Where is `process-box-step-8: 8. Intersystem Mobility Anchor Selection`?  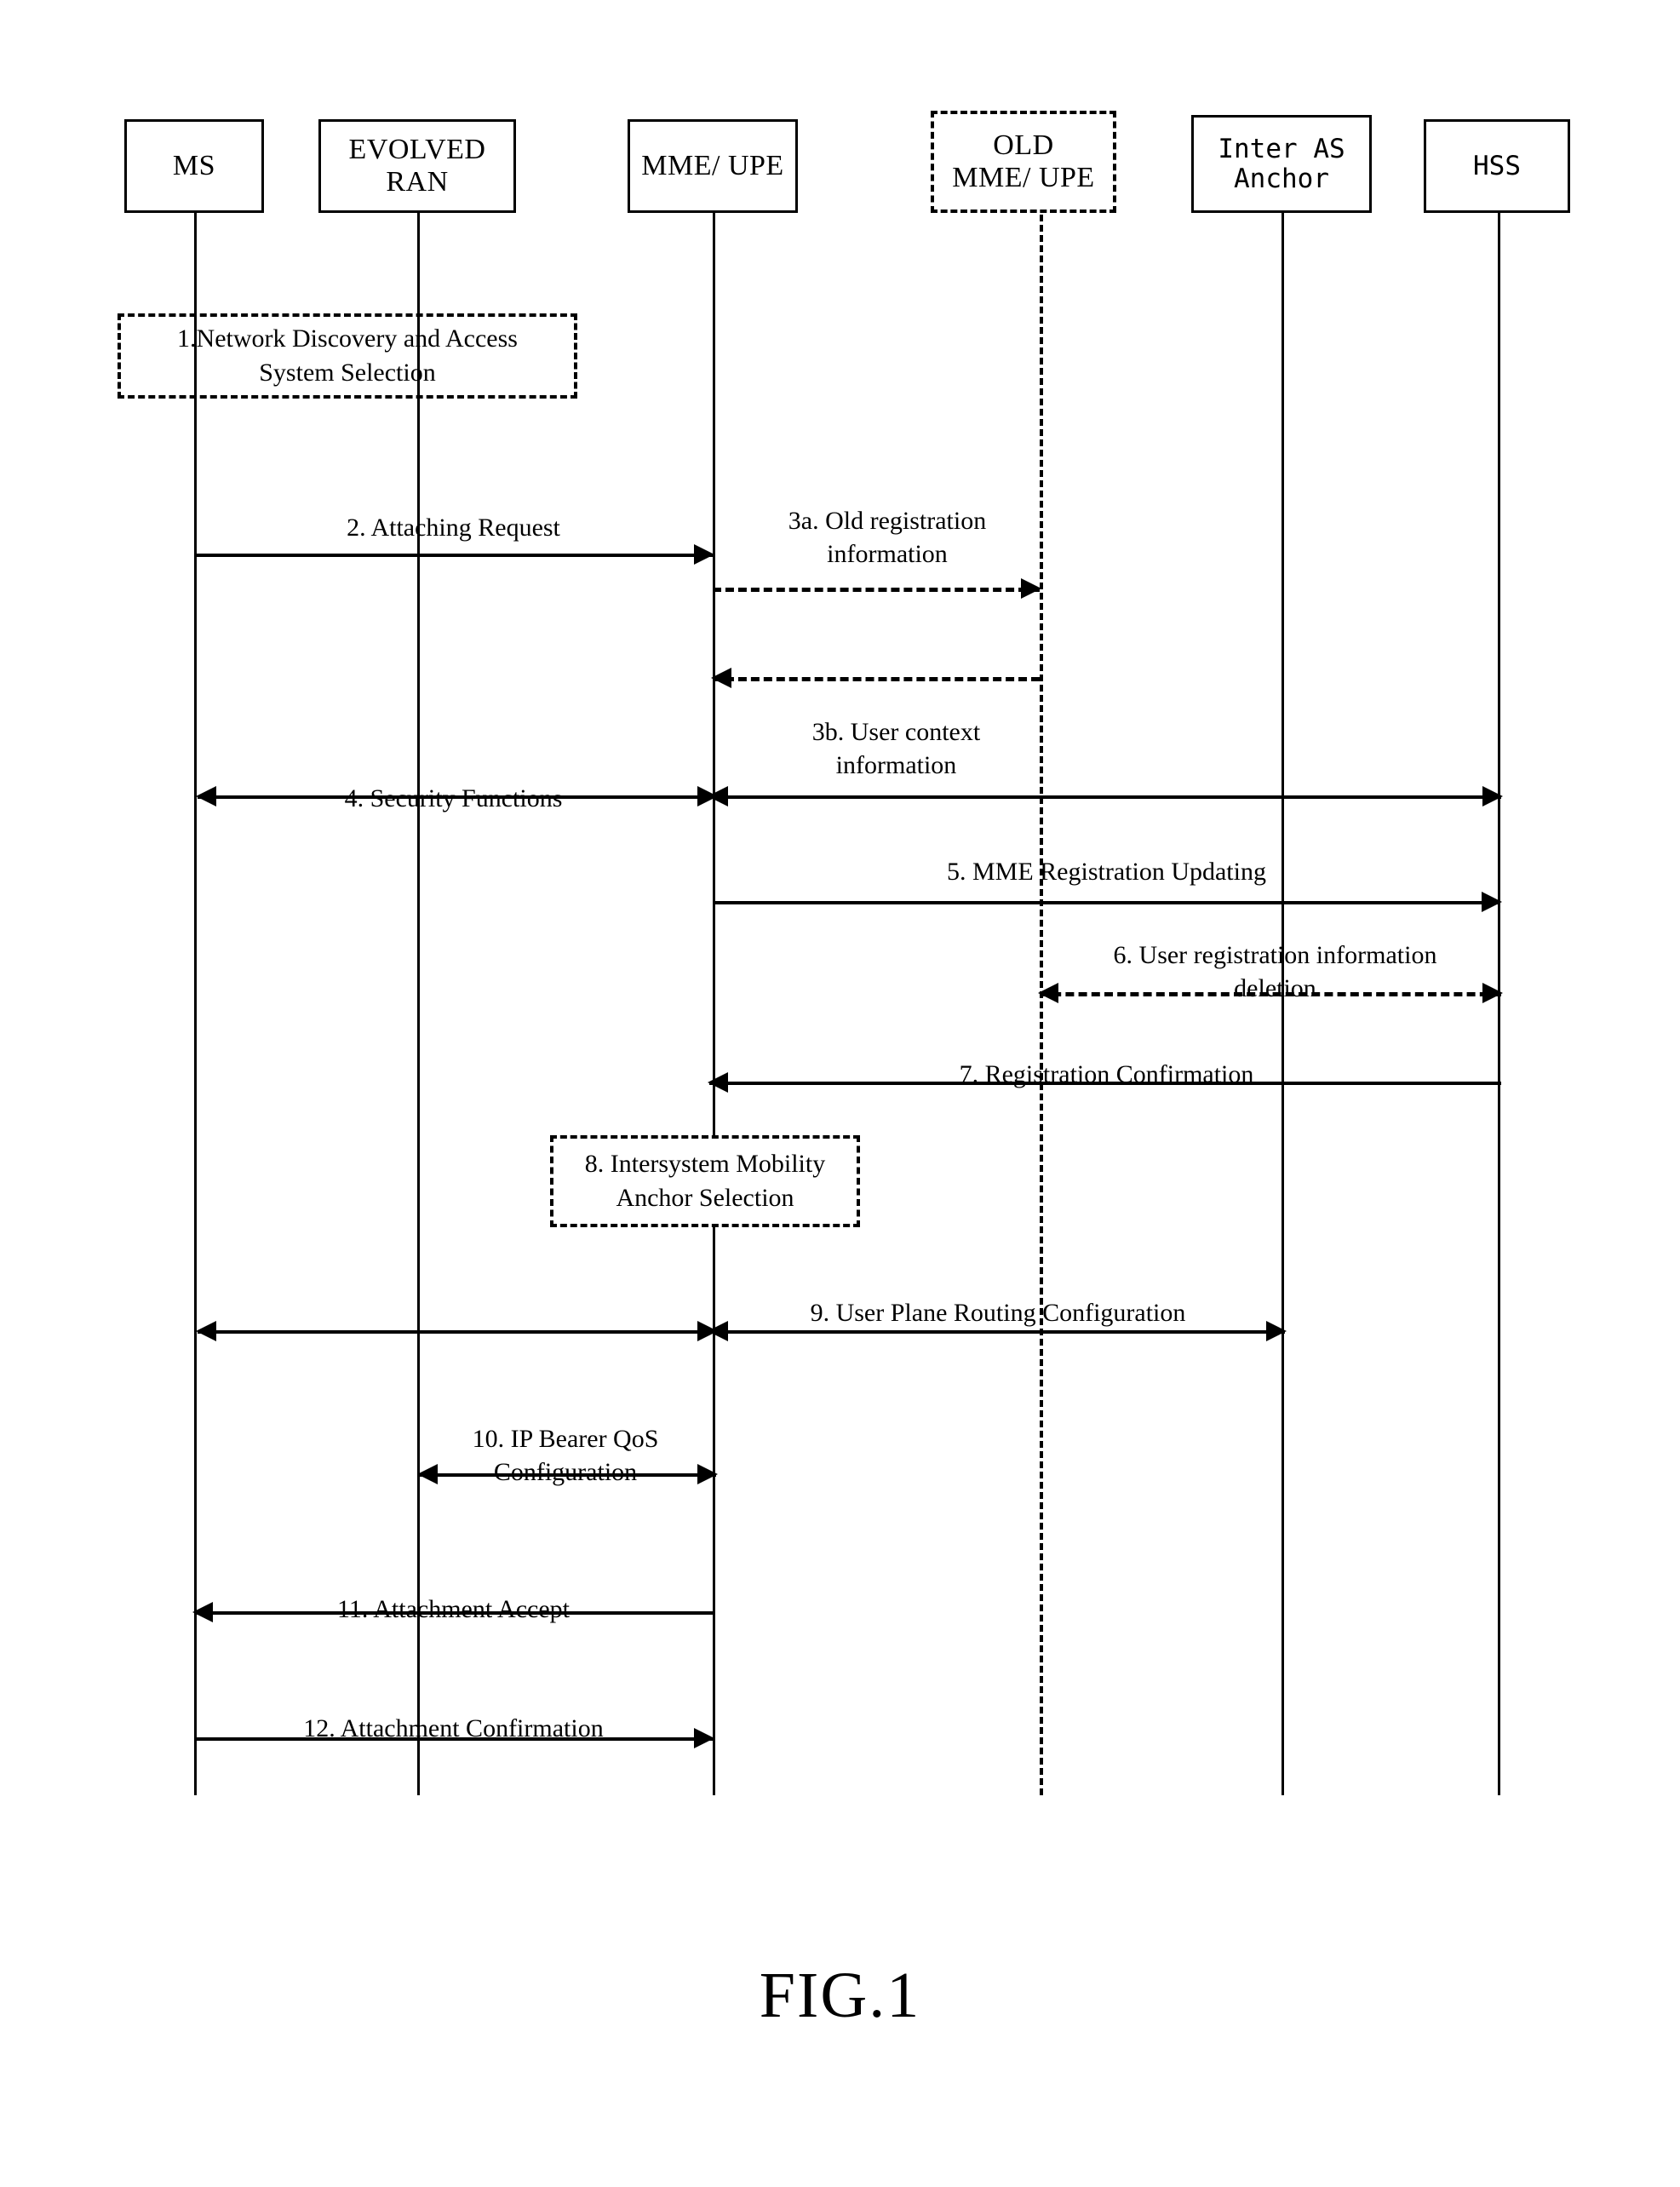 process-box-step-8: 8. Intersystem Mobility Anchor Selection is located at coordinates (705, 1181).